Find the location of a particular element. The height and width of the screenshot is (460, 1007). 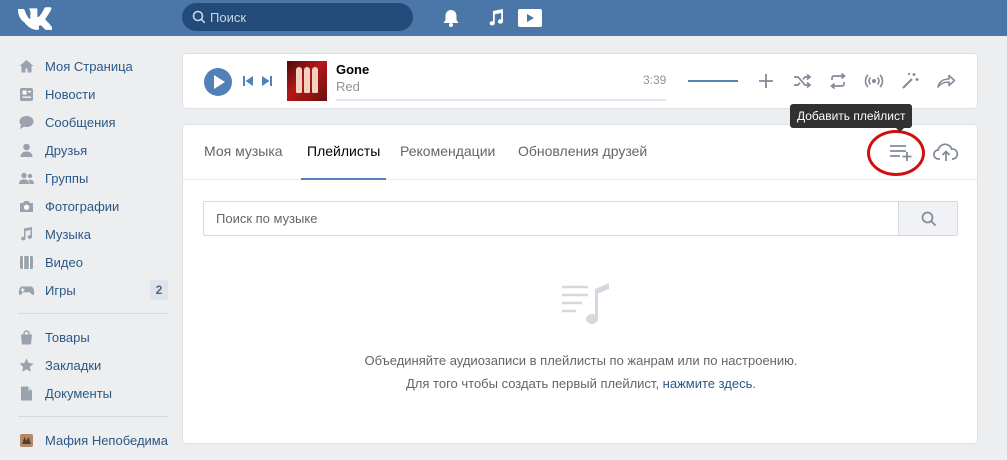

home-icon is located at coordinates (26, 65).